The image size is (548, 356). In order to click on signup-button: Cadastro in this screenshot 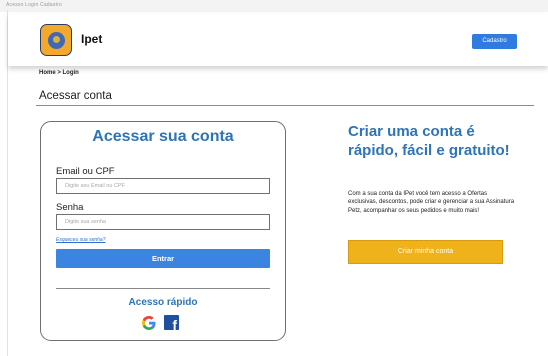, I will do `click(494, 41)`.